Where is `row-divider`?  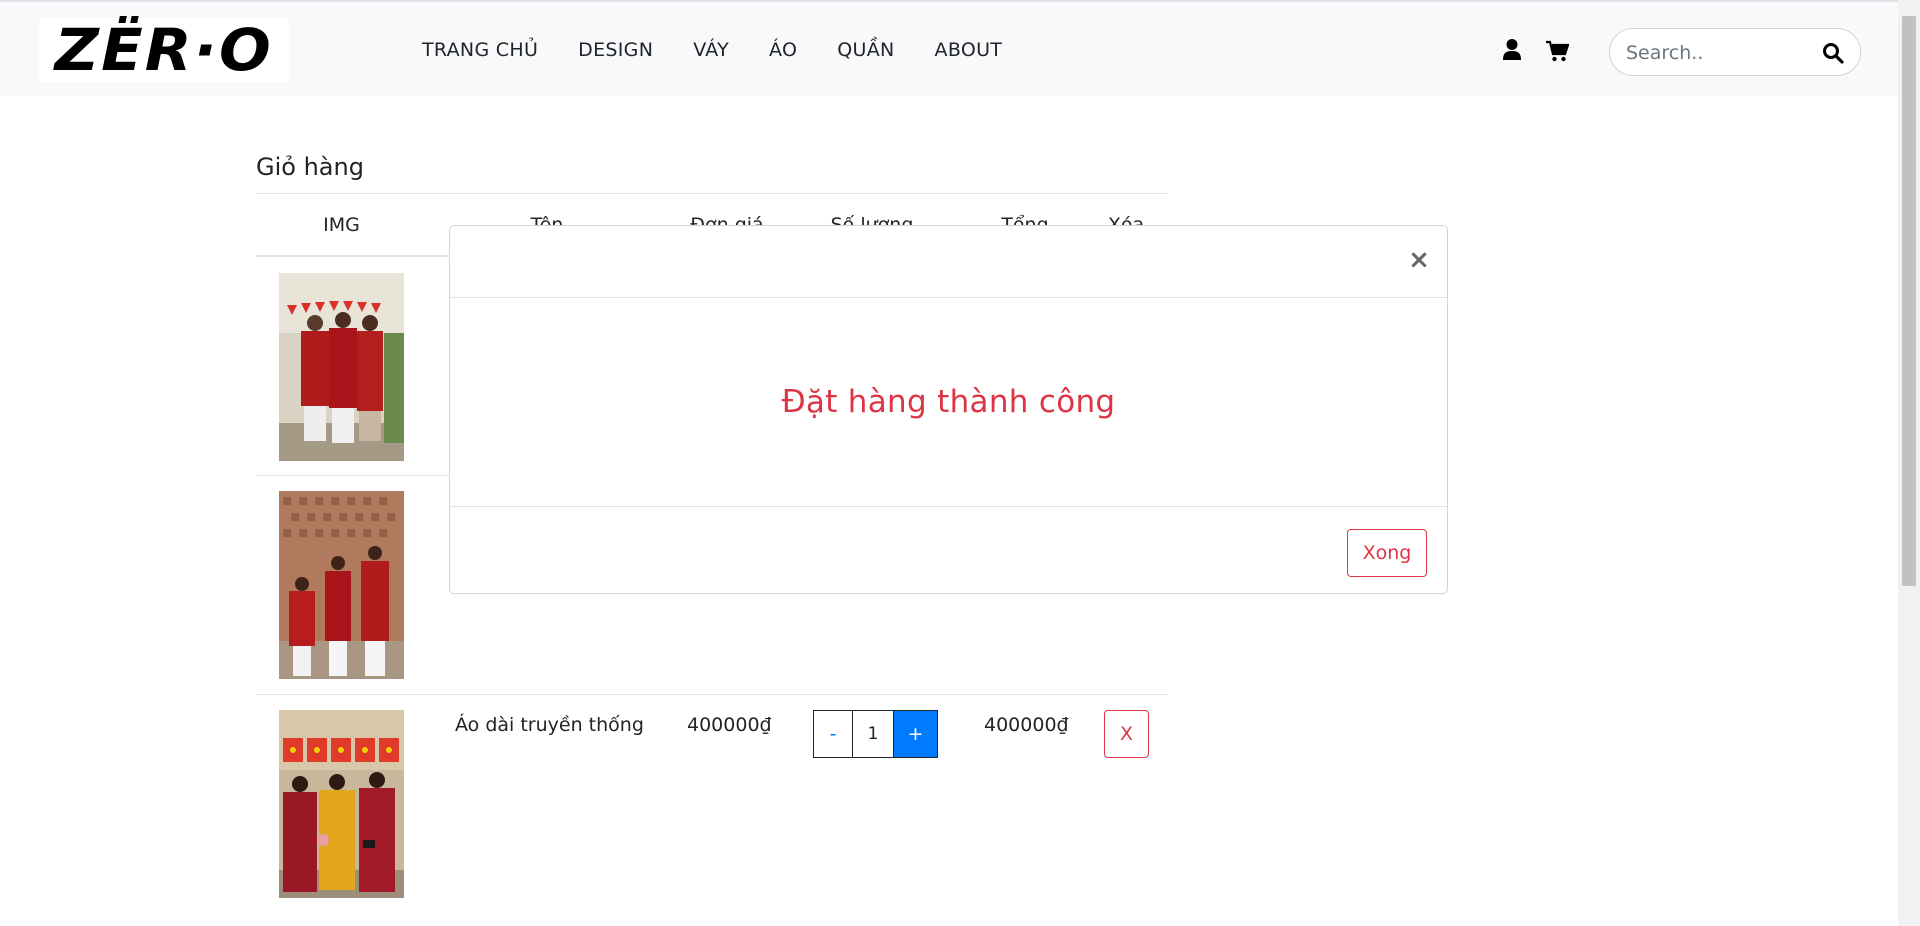
row-divider is located at coordinates (712, 694).